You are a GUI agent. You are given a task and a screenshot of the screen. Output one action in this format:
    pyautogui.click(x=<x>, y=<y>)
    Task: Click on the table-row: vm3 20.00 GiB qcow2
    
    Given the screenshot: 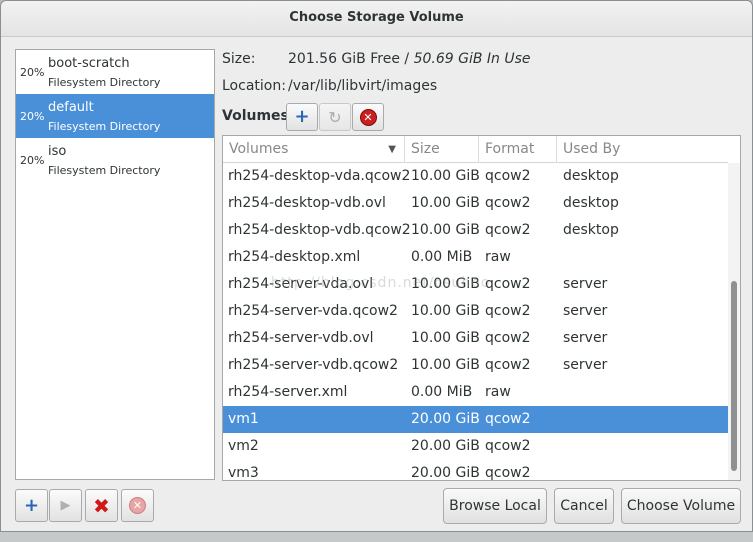 What is the action you would take?
    pyautogui.click(x=475, y=470)
    